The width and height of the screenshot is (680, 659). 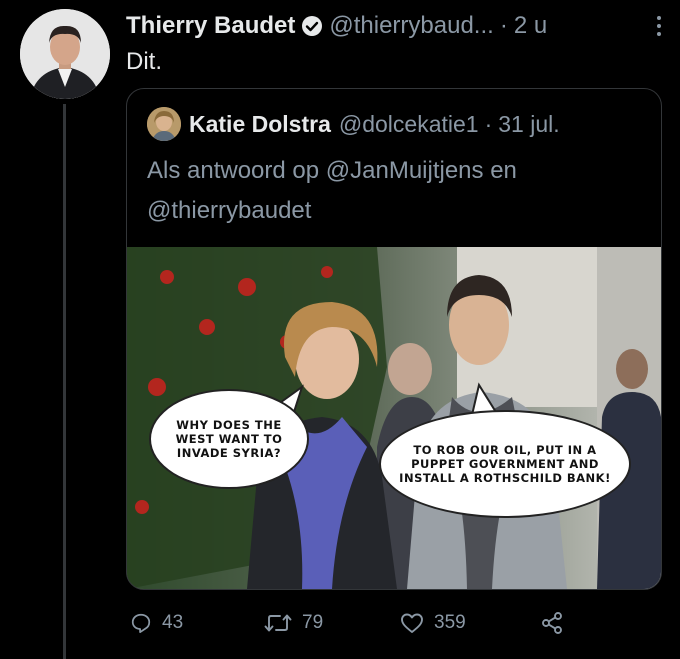 I want to click on quoted-timestamp: 31 jul., so click(x=529, y=123).